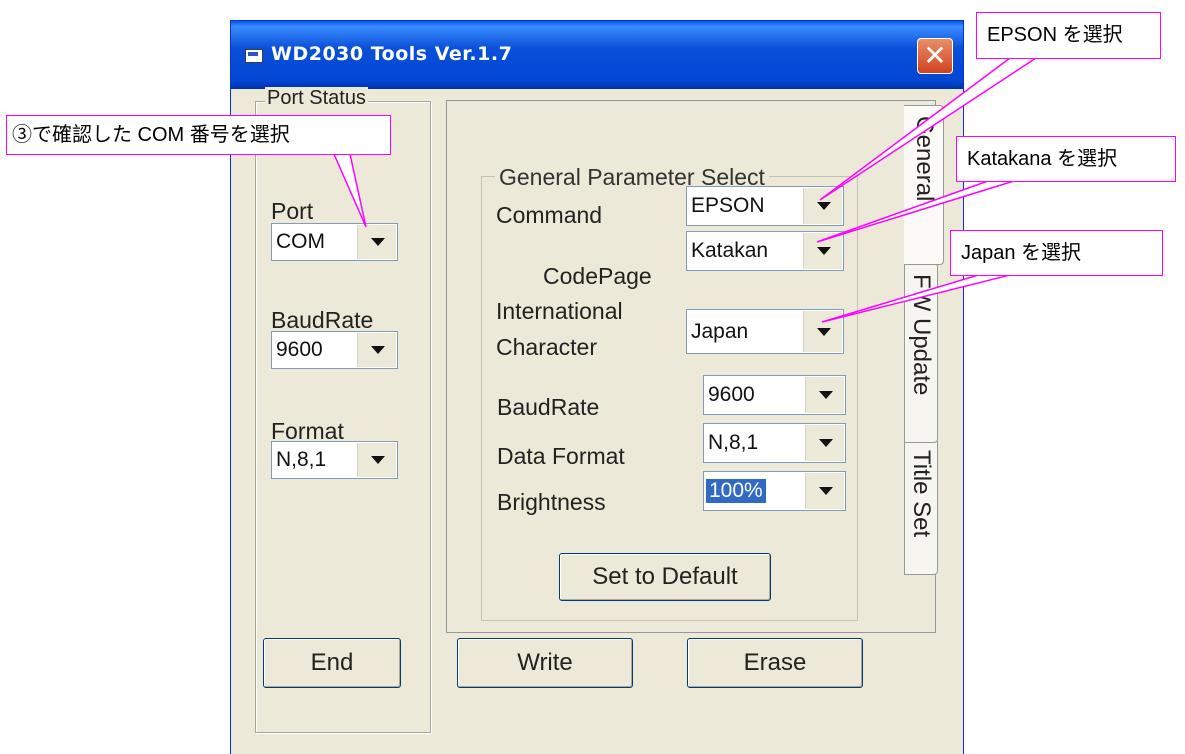 Image resolution: width=1185 pixels, height=754 pixels. Describe the element at coordinates (559, 311) in the screenshot. I see `international-label-line1: International` at that location.